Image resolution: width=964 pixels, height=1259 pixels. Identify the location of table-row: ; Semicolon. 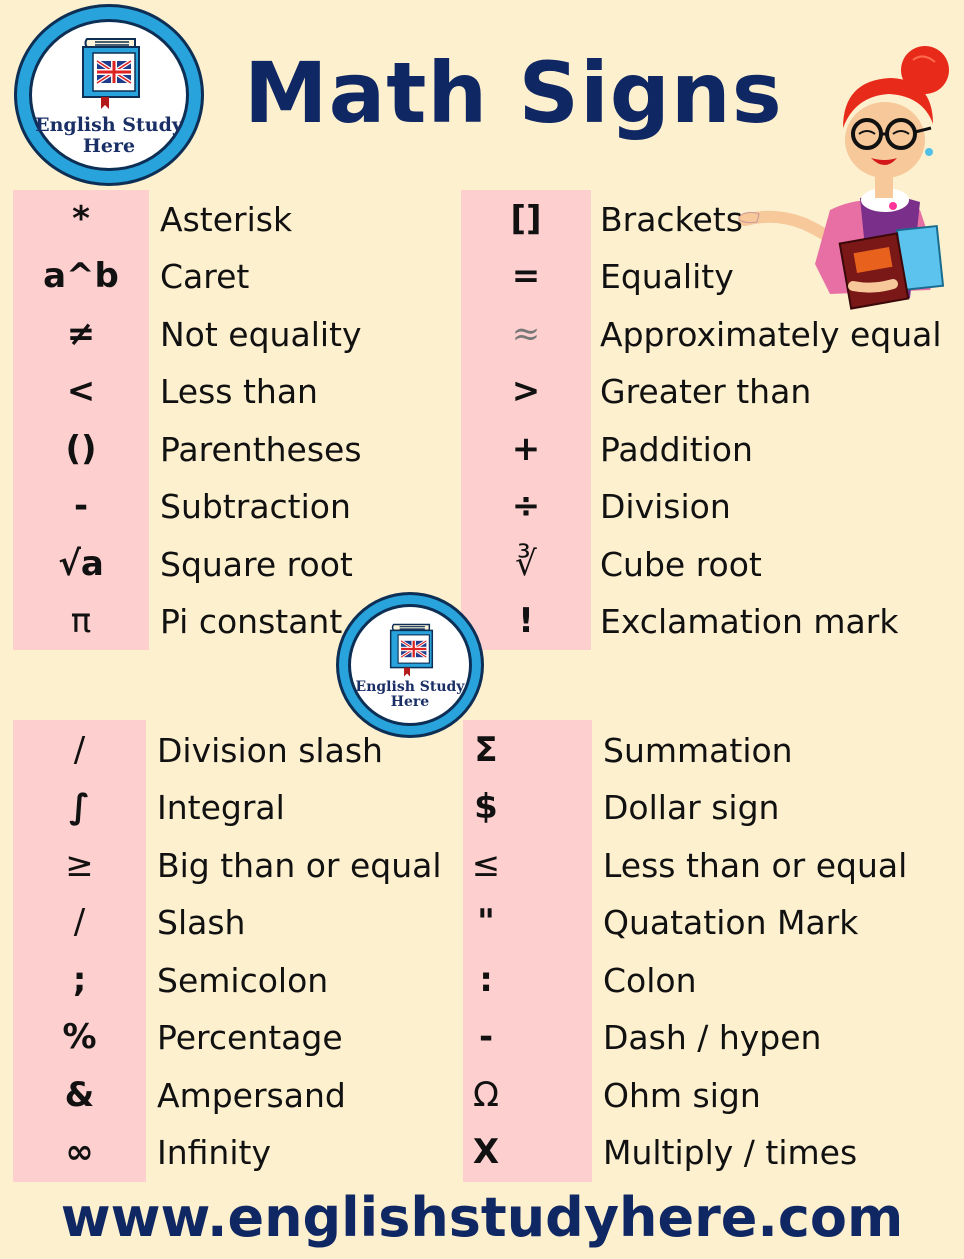
(233, 980).